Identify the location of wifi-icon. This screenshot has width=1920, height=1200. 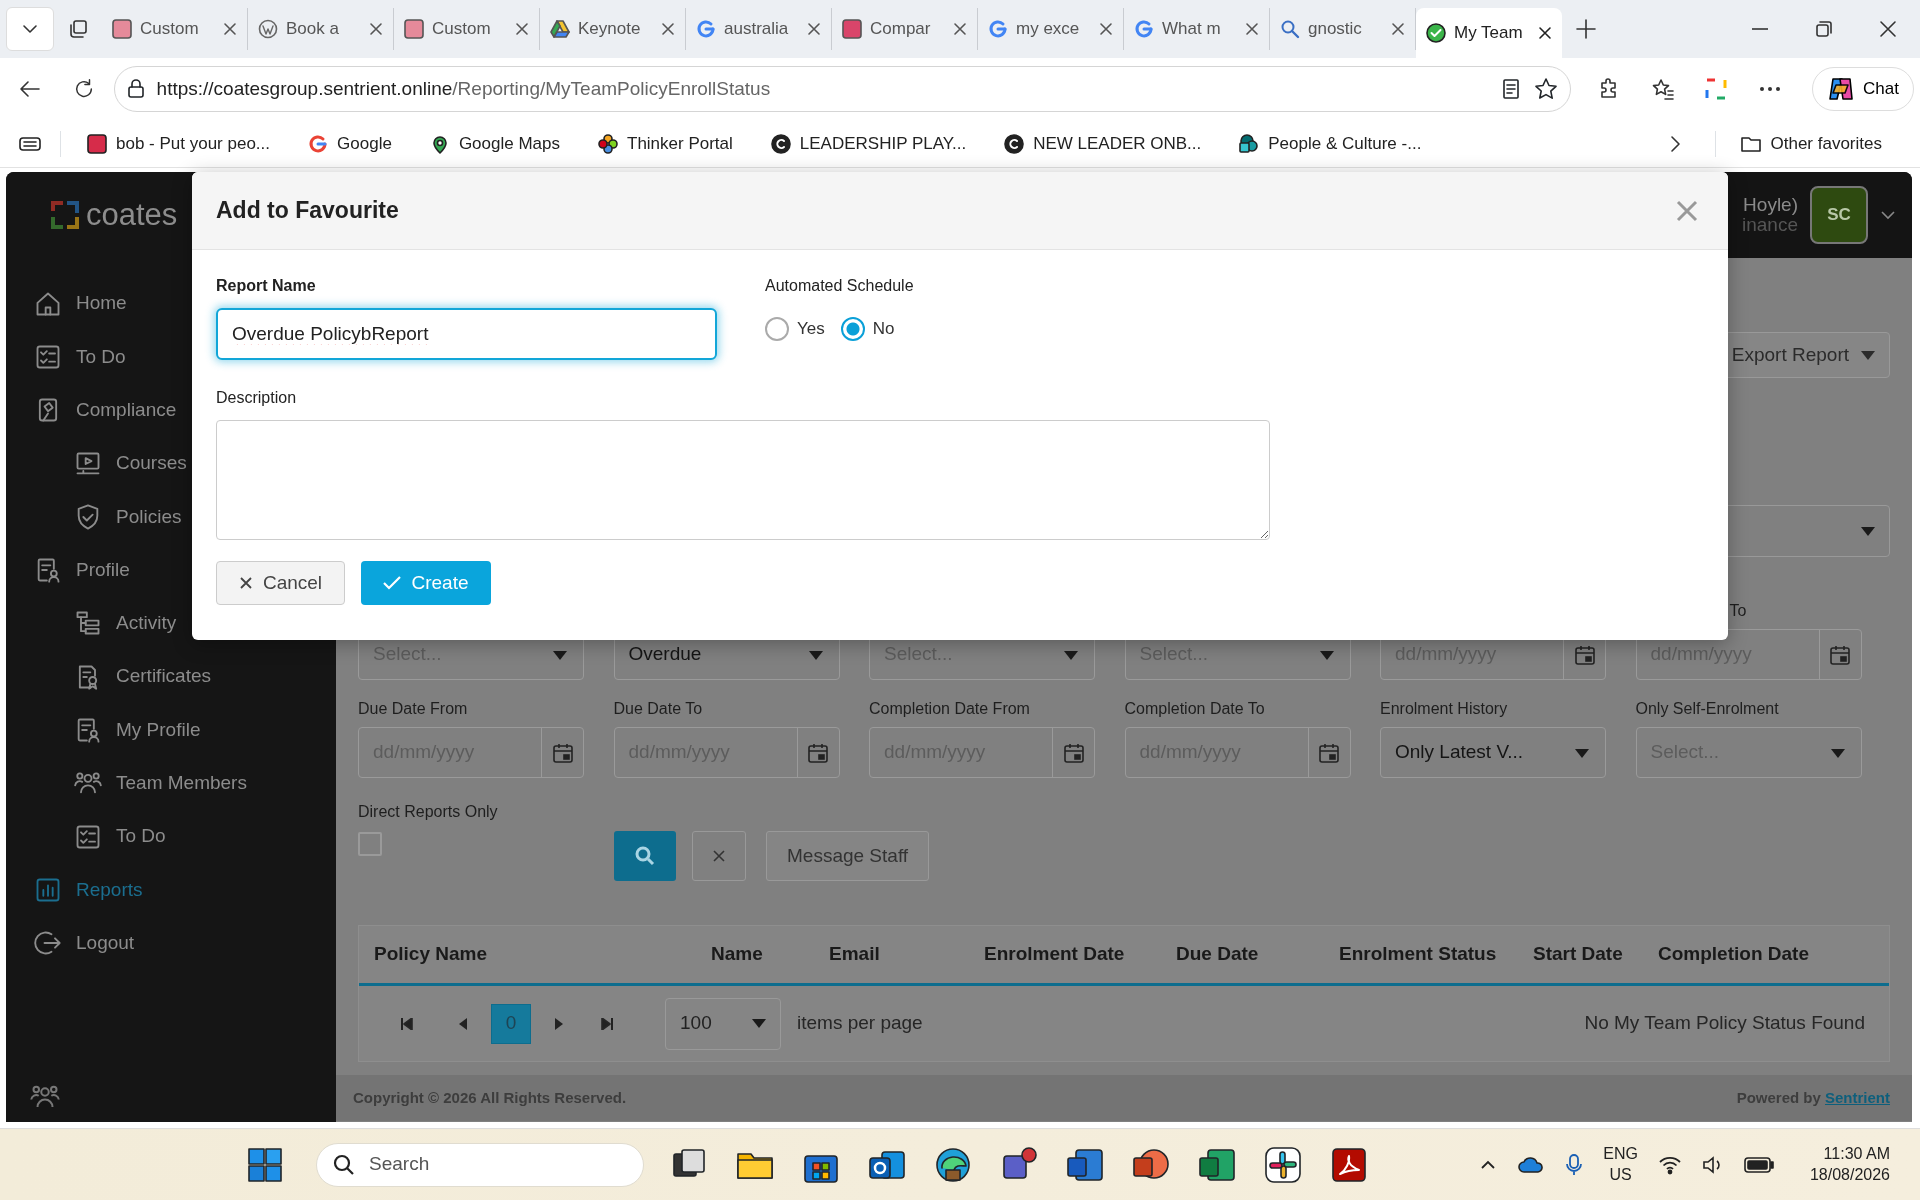
(1669, 1164).